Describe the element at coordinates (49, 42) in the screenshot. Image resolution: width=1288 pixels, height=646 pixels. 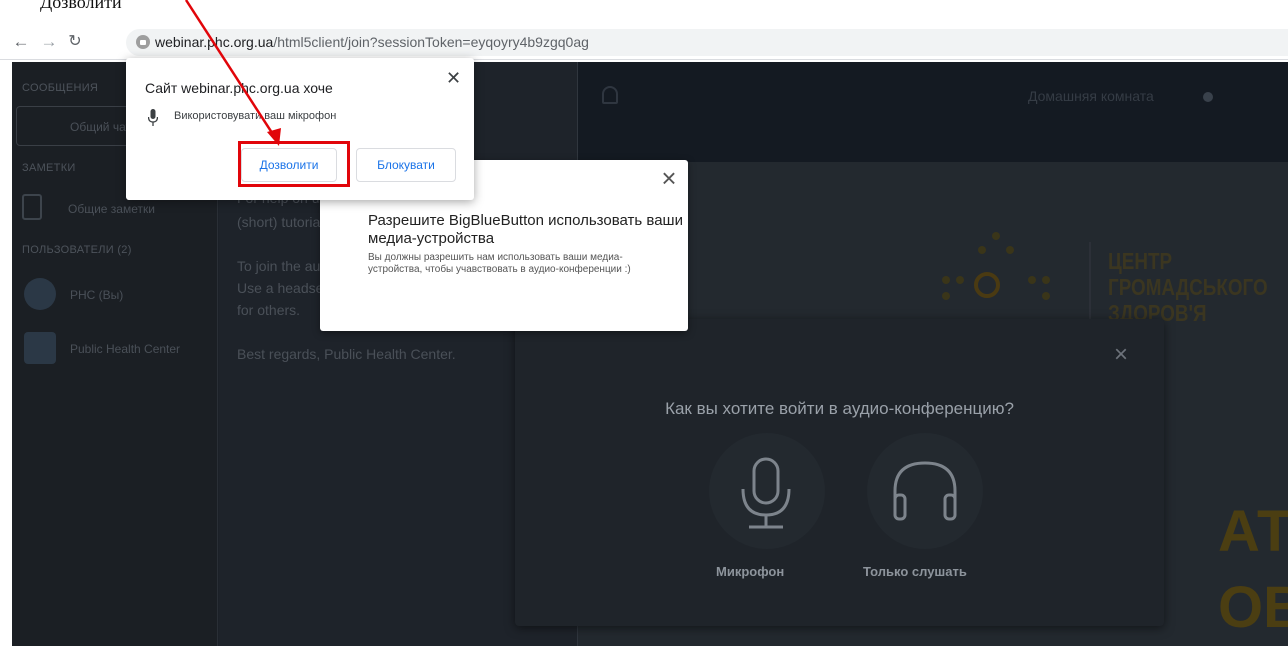
I see `forward-arrow-icon: →` at that location.